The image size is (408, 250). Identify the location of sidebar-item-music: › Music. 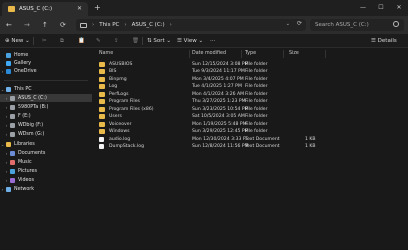
(46, 162).